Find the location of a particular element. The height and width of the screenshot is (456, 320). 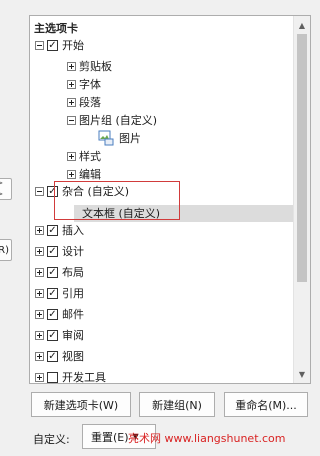

tree-item-sheji: ✓ 设计 is located at coordinates (59, 251).